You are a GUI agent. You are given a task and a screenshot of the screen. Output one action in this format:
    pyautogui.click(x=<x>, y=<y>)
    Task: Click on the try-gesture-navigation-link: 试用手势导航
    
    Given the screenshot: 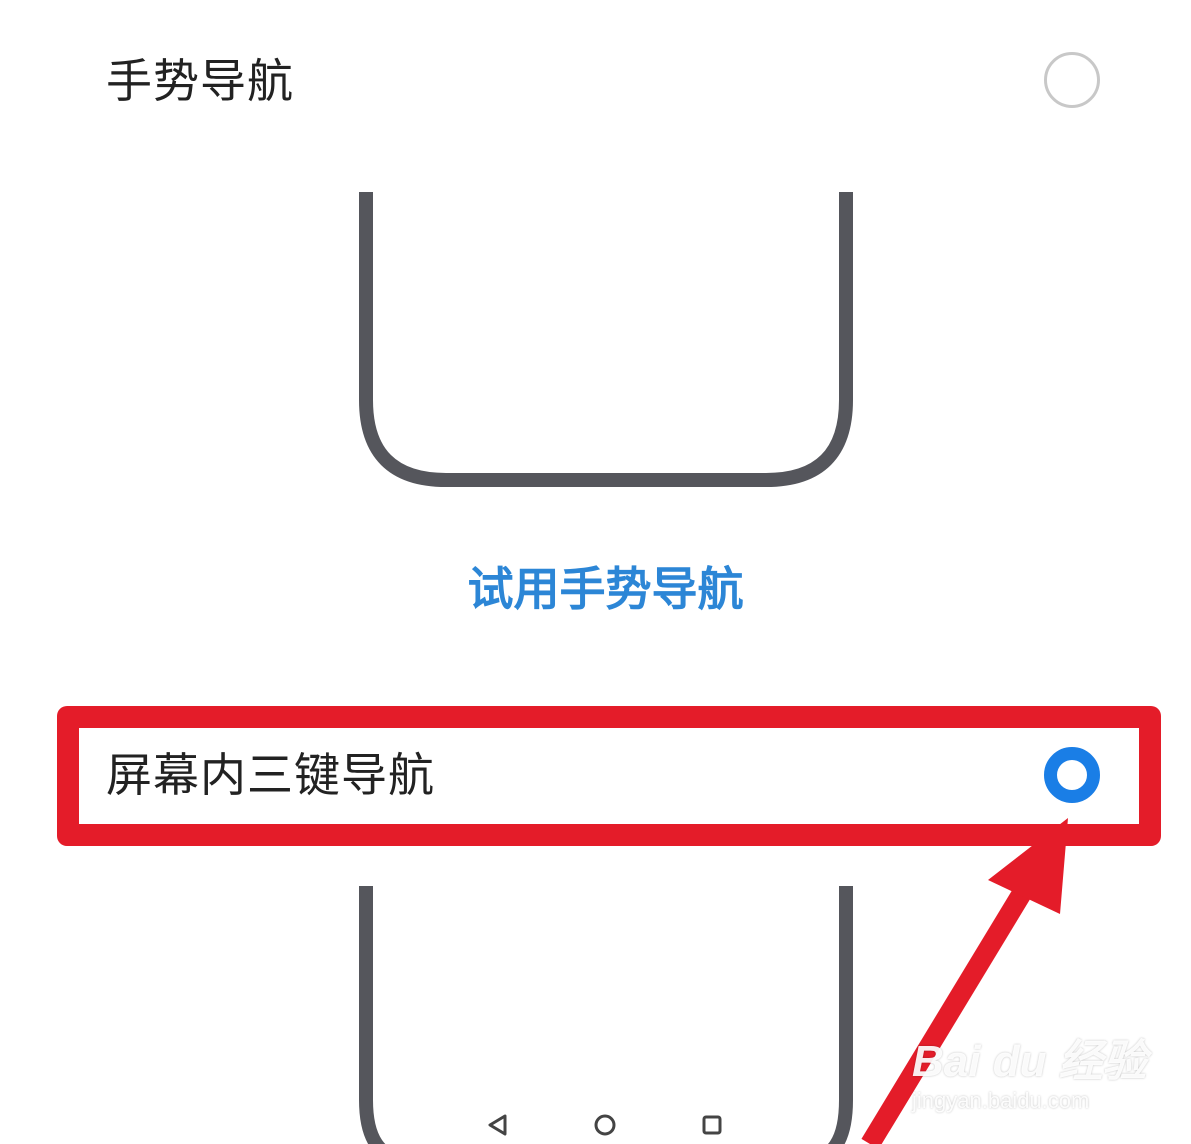 What is the action you would take?
    pyautogui.click(x=595, y=589)
    